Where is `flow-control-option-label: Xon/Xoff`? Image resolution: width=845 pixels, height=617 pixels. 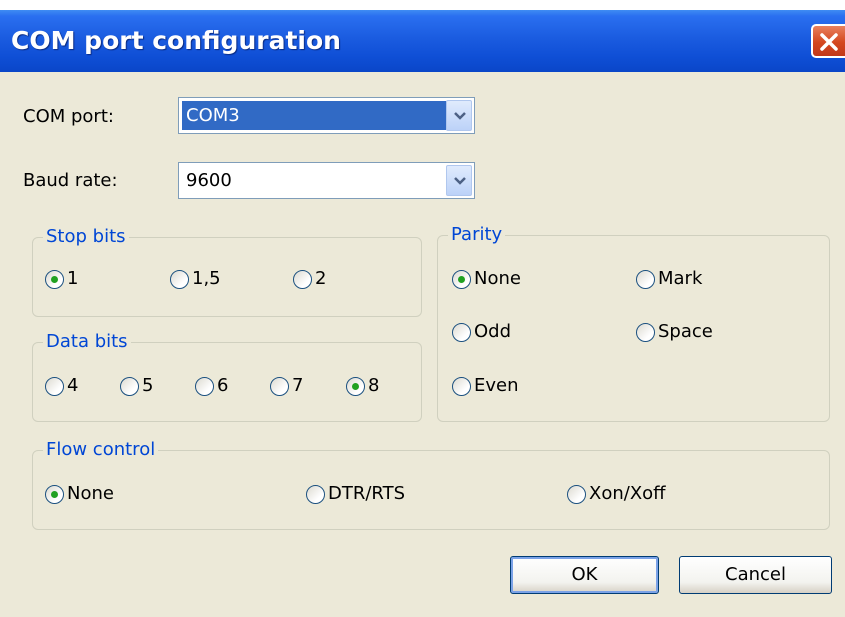
flow-control-option-label: Xon/Xoff is located at coordinates (627, 493).